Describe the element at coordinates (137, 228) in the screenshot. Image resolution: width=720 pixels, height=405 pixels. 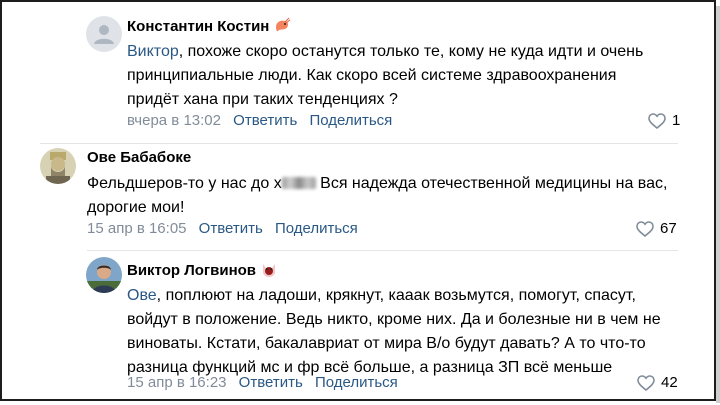
I see `comment-time: 15 апр в 16:05` at that location.